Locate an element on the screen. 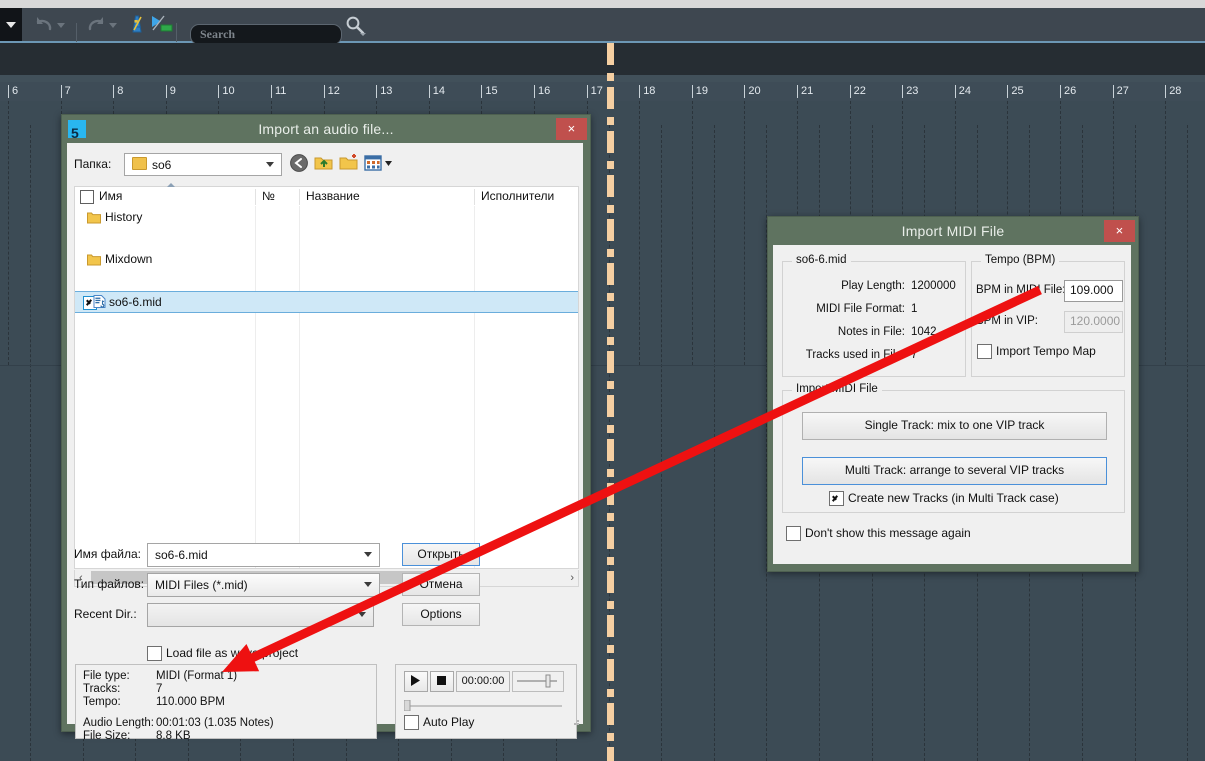 The width and height of the screenshot is (1205, 761). ruler-label: 7 is located at coordinates (67, 91).